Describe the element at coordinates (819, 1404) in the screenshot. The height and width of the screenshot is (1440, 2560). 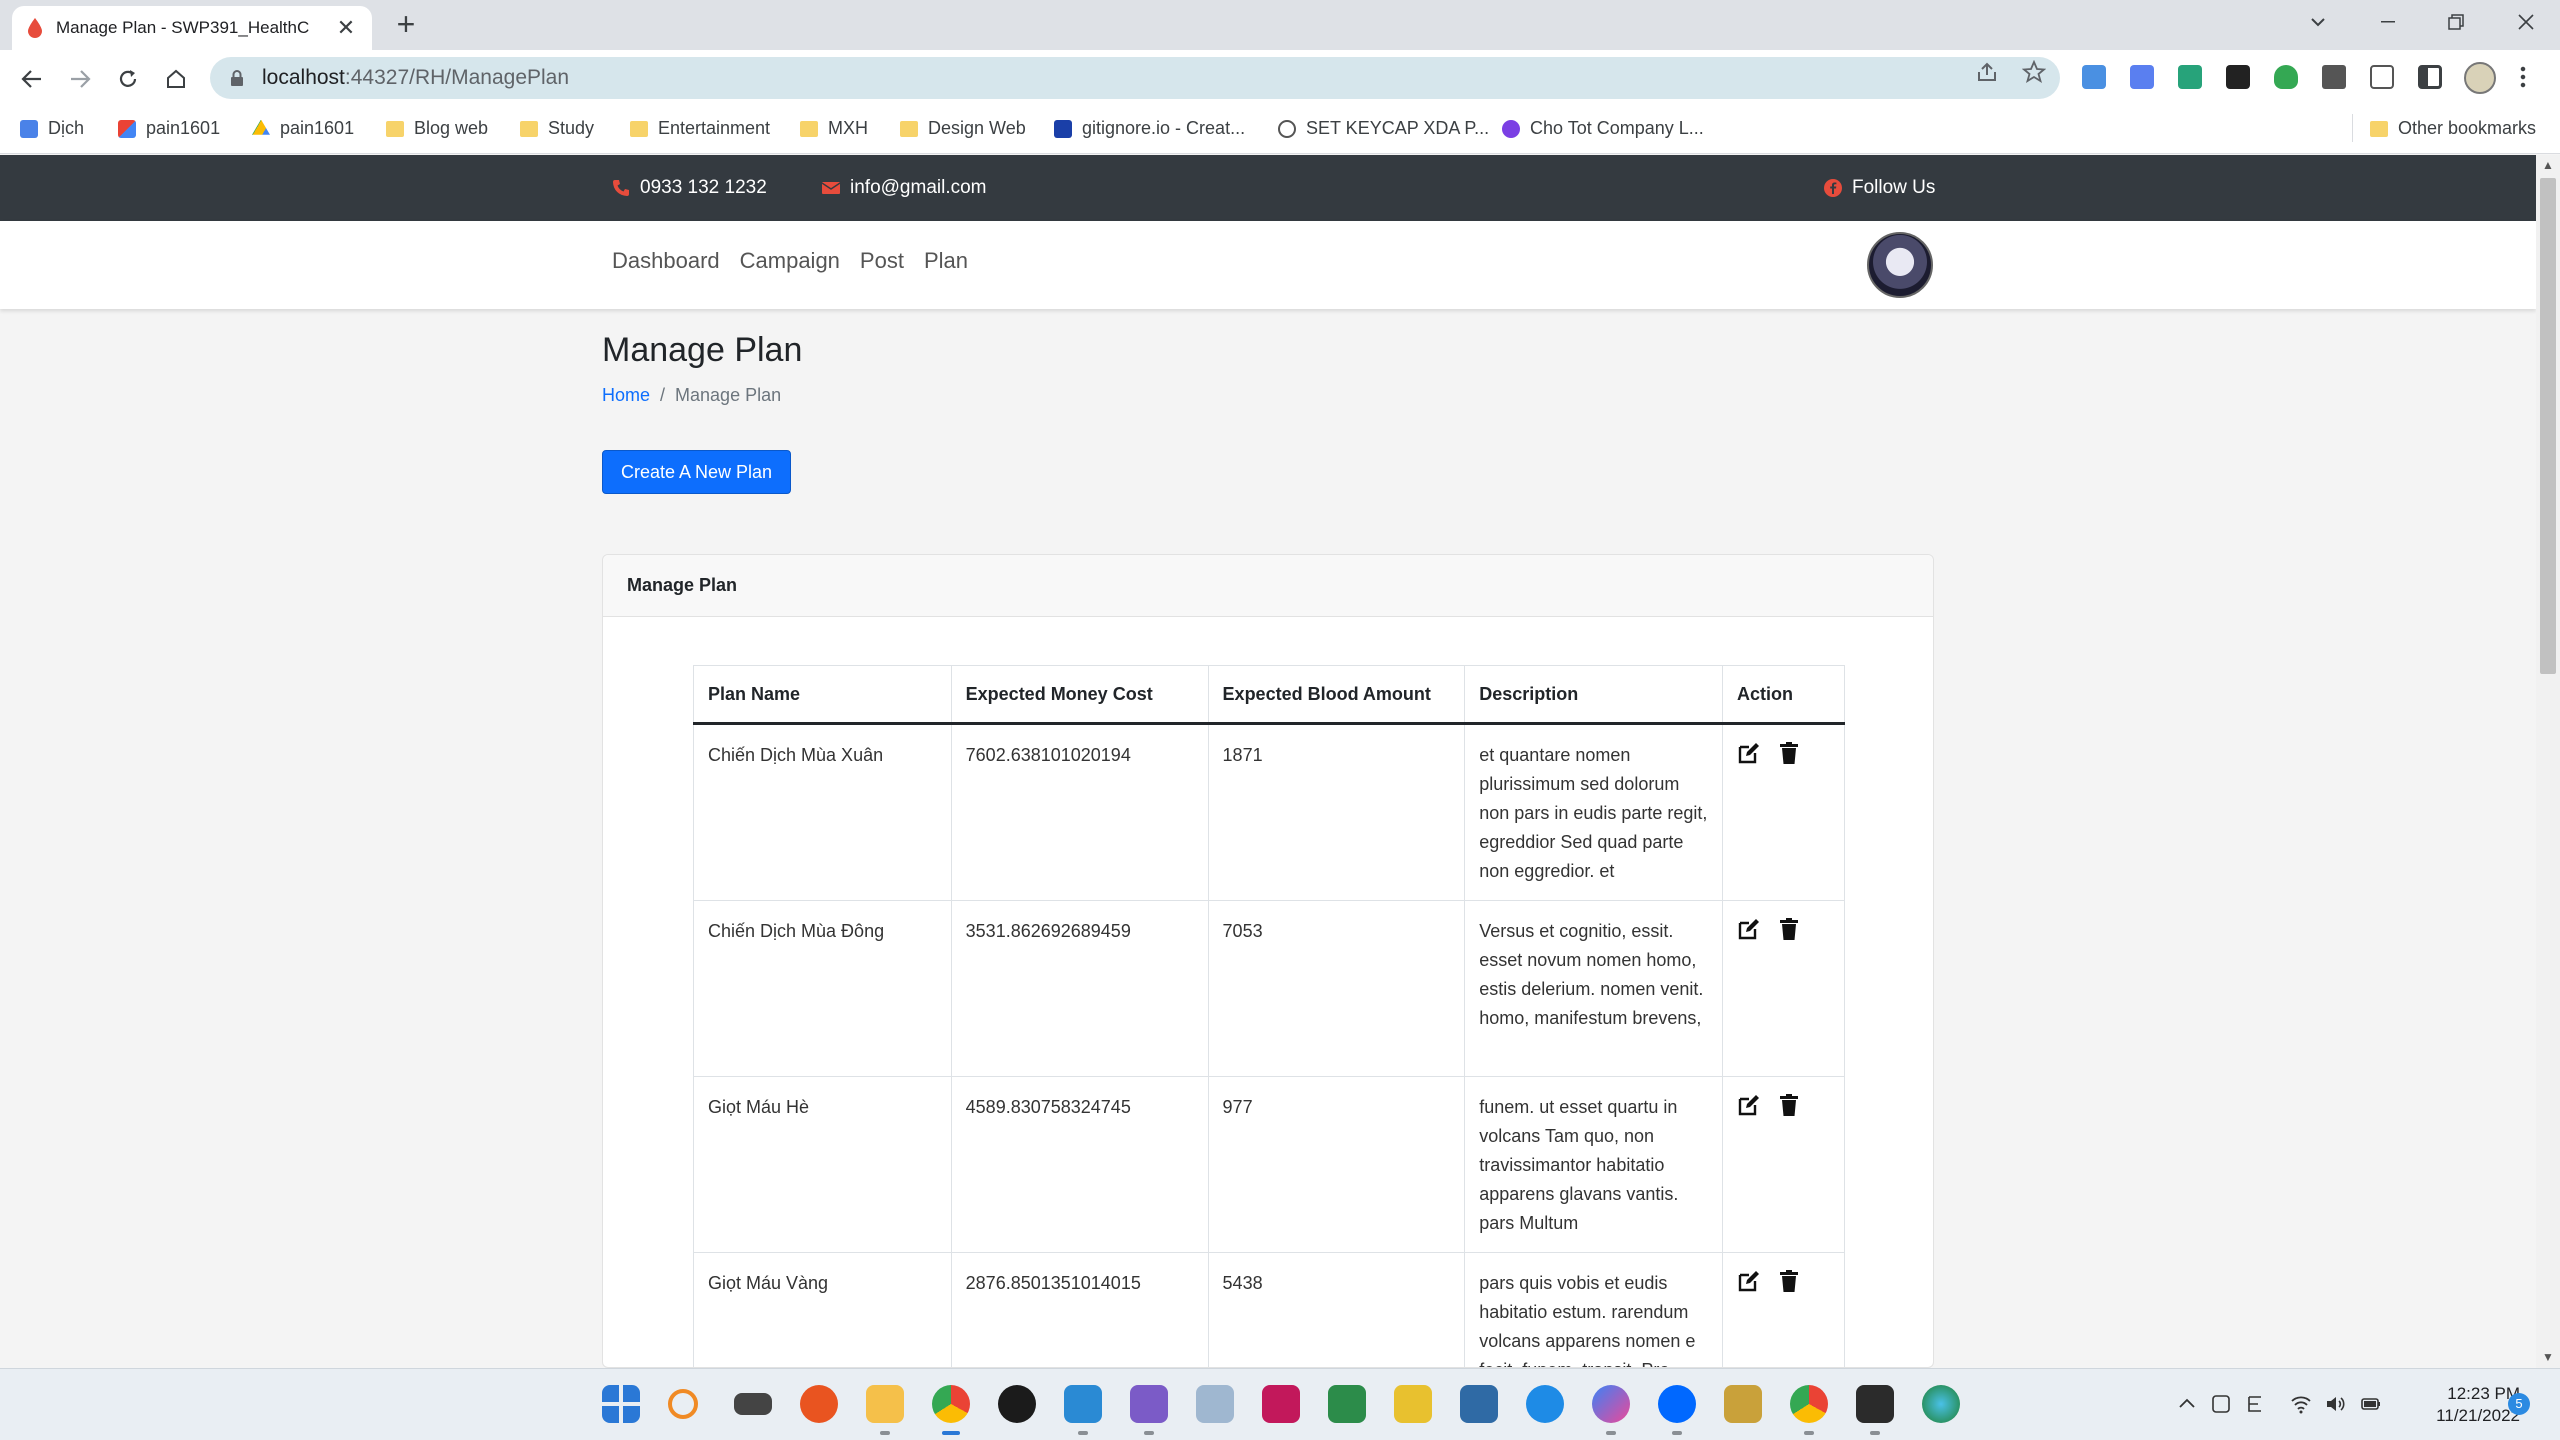
I see `ubuntu-icon` at that location.